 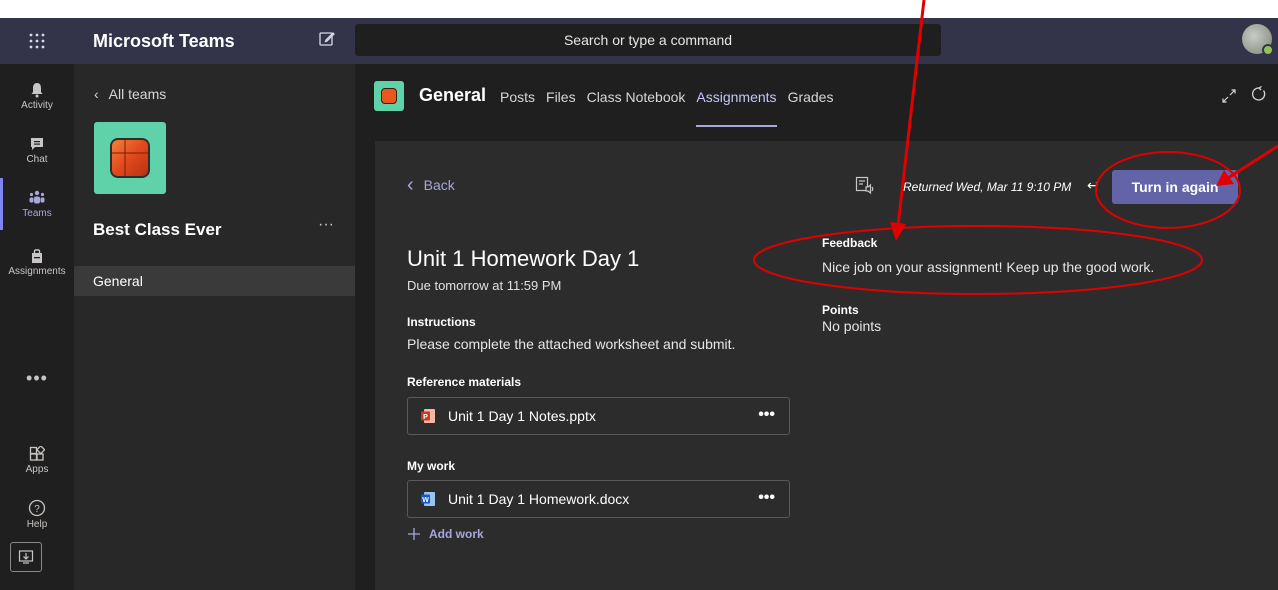 I want to click on reference-file: P Unit 1 Day 1 Notes.pptx •••, so click(x=598, y=416).